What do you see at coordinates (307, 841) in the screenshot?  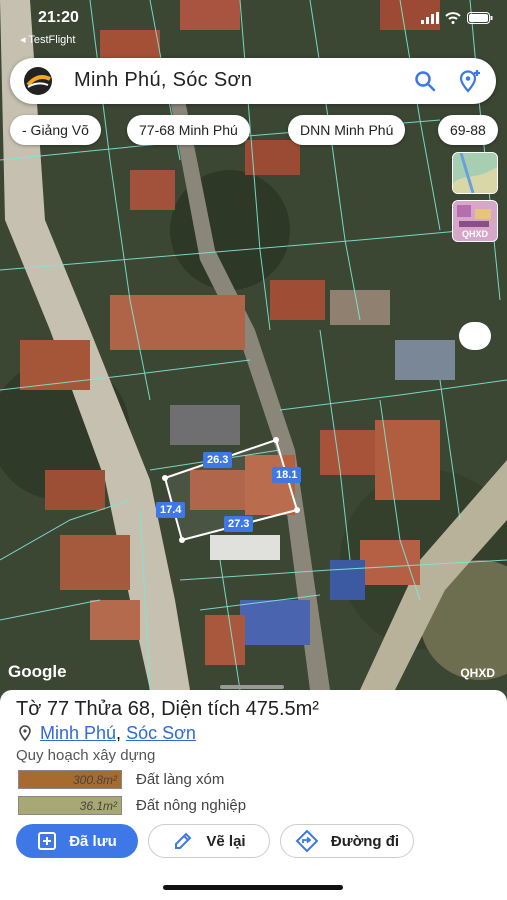 I see `directions-icon` at bounding box center [307, 841].